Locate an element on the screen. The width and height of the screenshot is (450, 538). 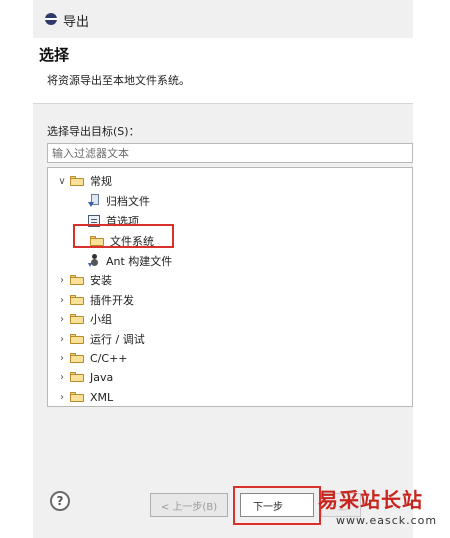
export-target-label: 选择导出目标(S)： is located at coordinates (93, 131).